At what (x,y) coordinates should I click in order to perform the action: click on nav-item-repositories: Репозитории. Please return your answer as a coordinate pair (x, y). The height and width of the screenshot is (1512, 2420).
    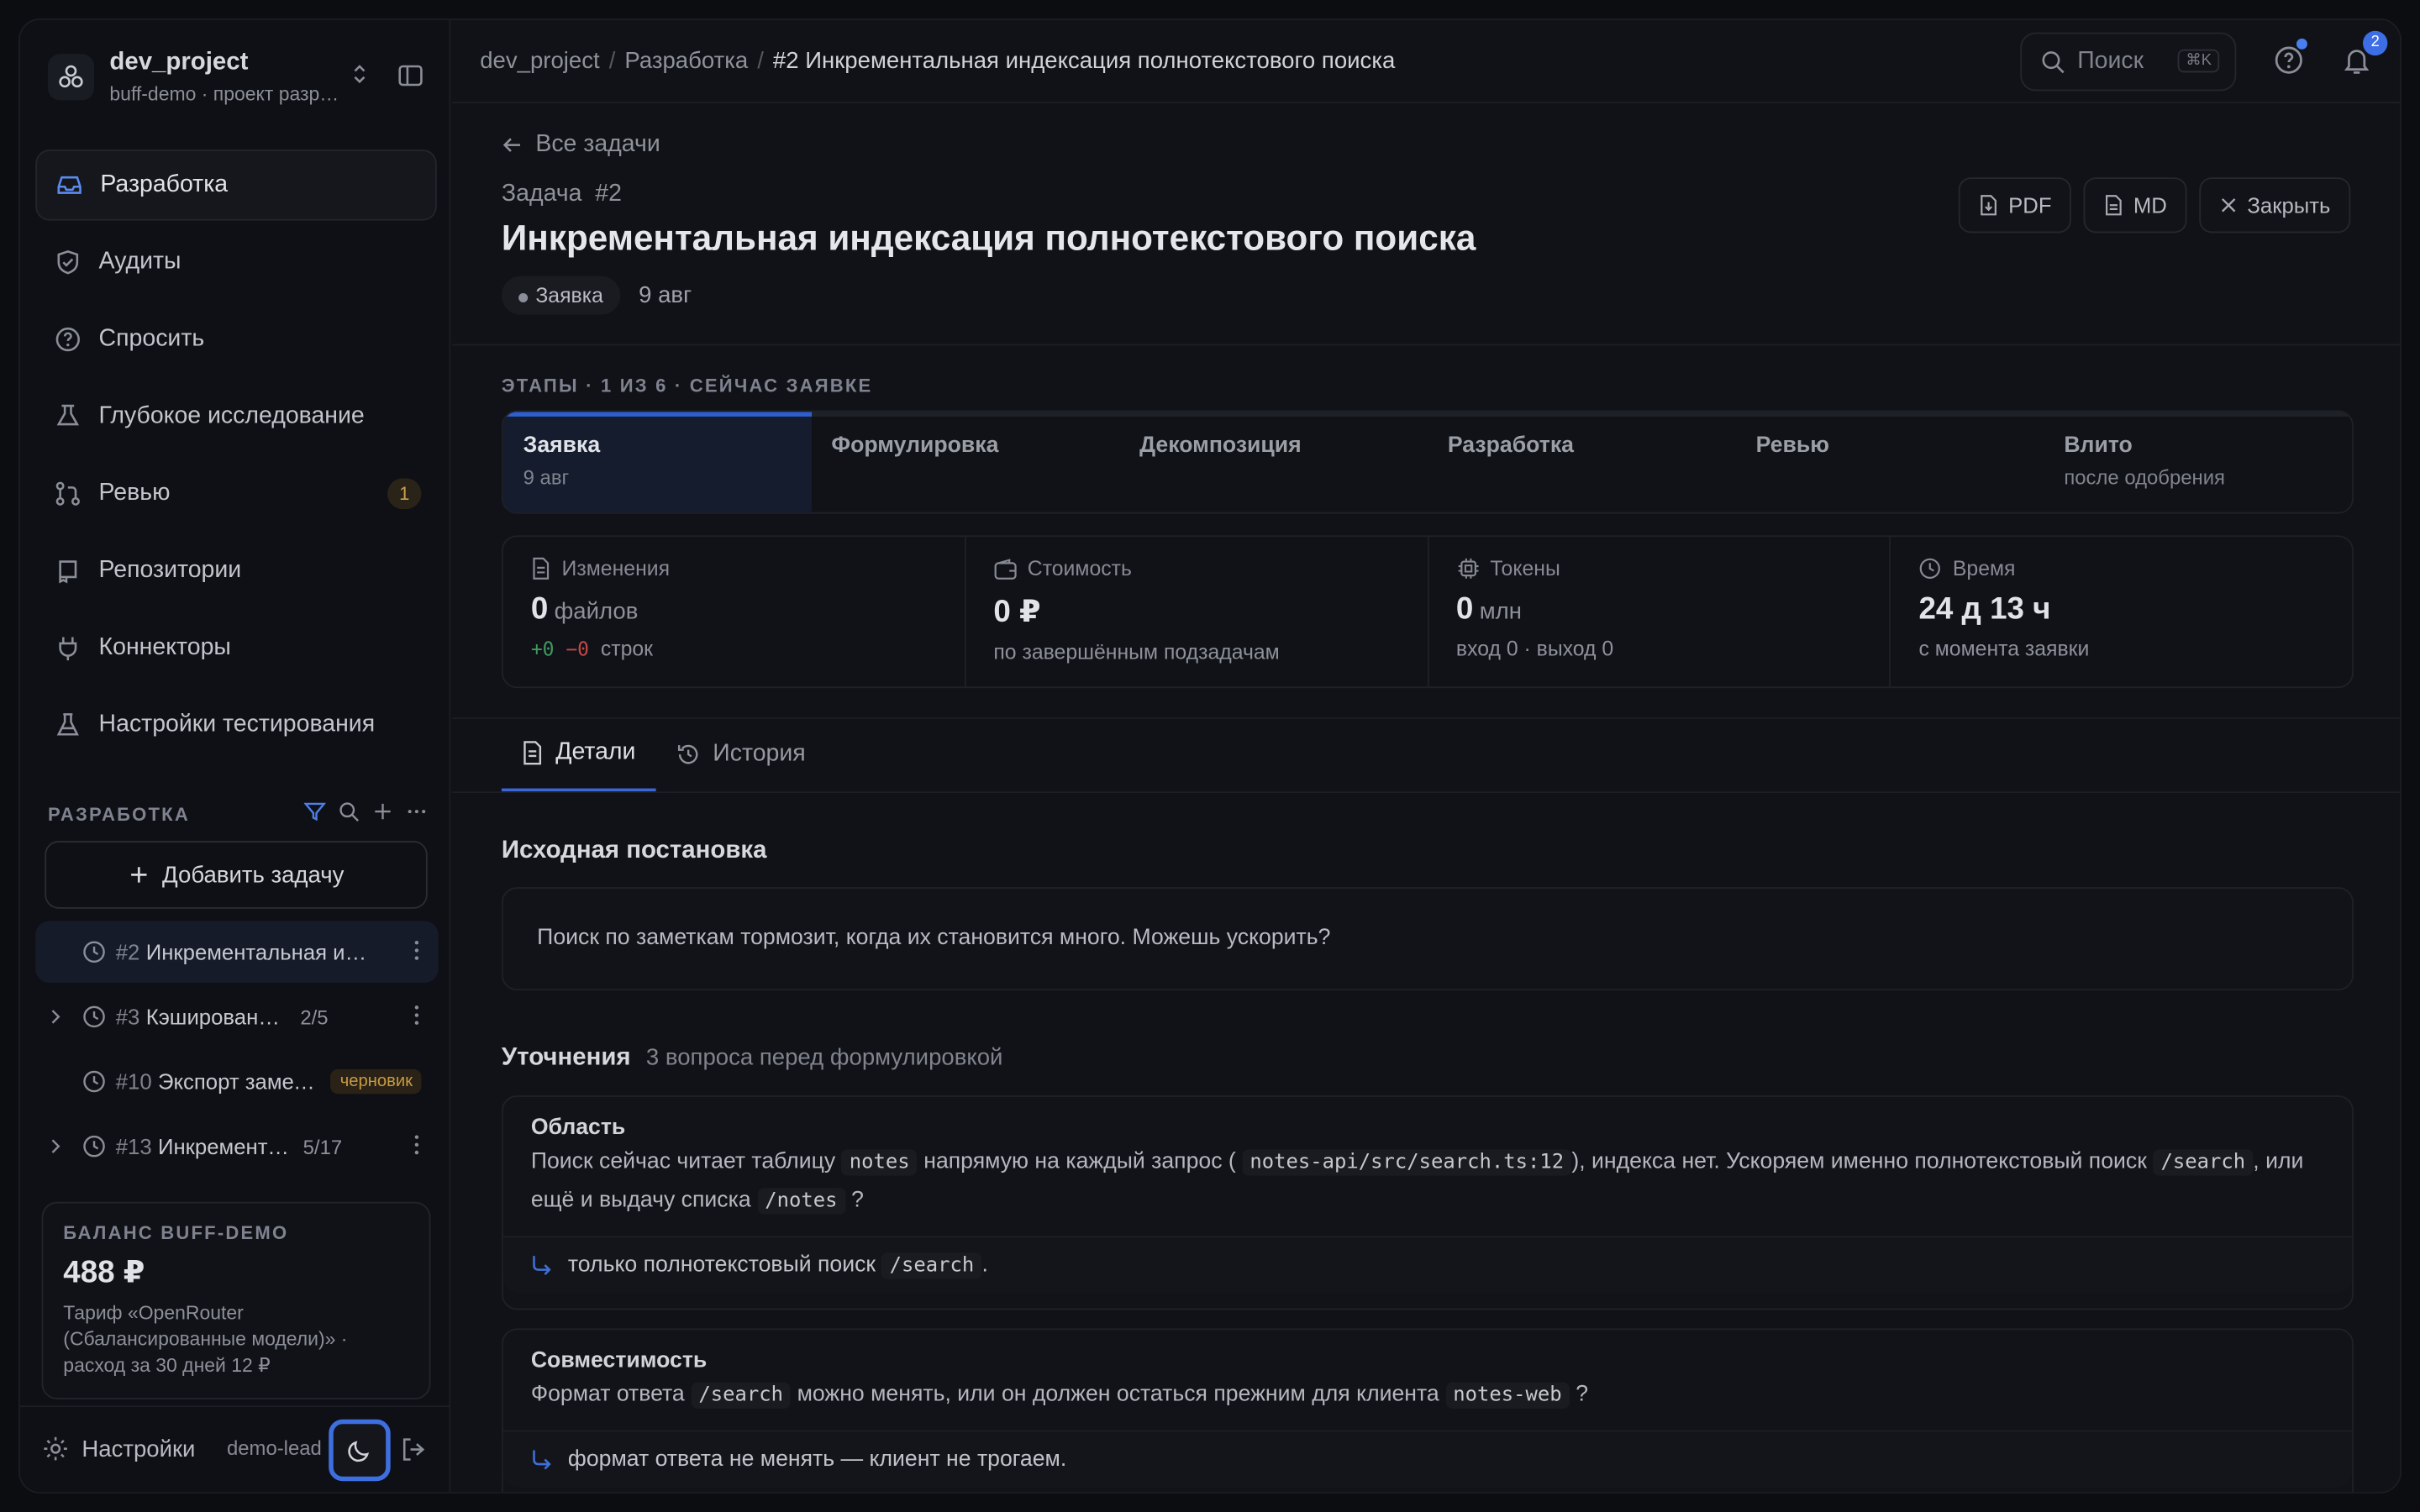
    Looking at the image, I should click on (236, 570).